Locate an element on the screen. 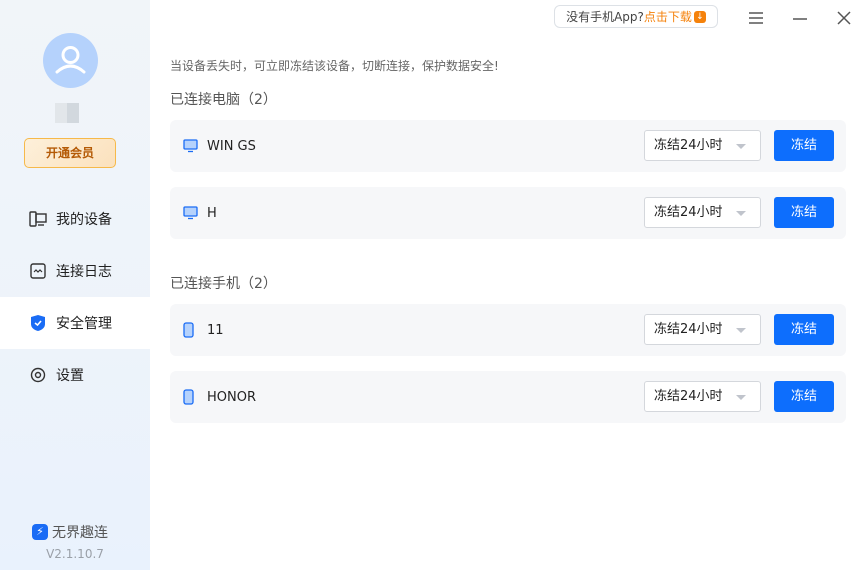  close-icon is located at coordinates (844, 18).